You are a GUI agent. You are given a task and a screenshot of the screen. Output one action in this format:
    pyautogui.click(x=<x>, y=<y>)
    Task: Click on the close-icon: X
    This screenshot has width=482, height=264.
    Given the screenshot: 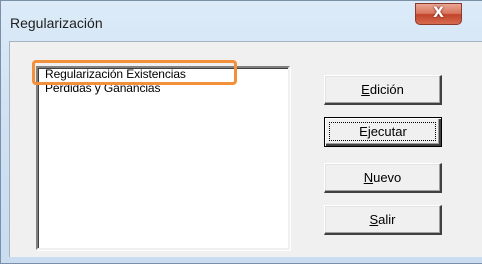 What is the action you would take?
    pyautogui.click(x=438, y=13)
    